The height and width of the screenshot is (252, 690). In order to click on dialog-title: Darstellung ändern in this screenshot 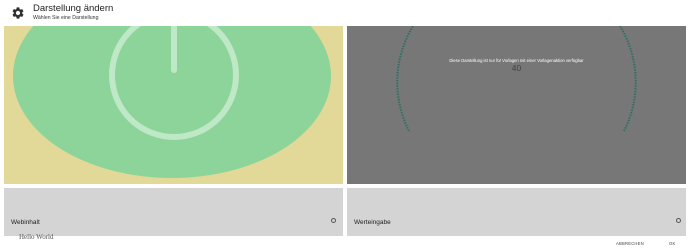, I will do `click(73, 8)`.